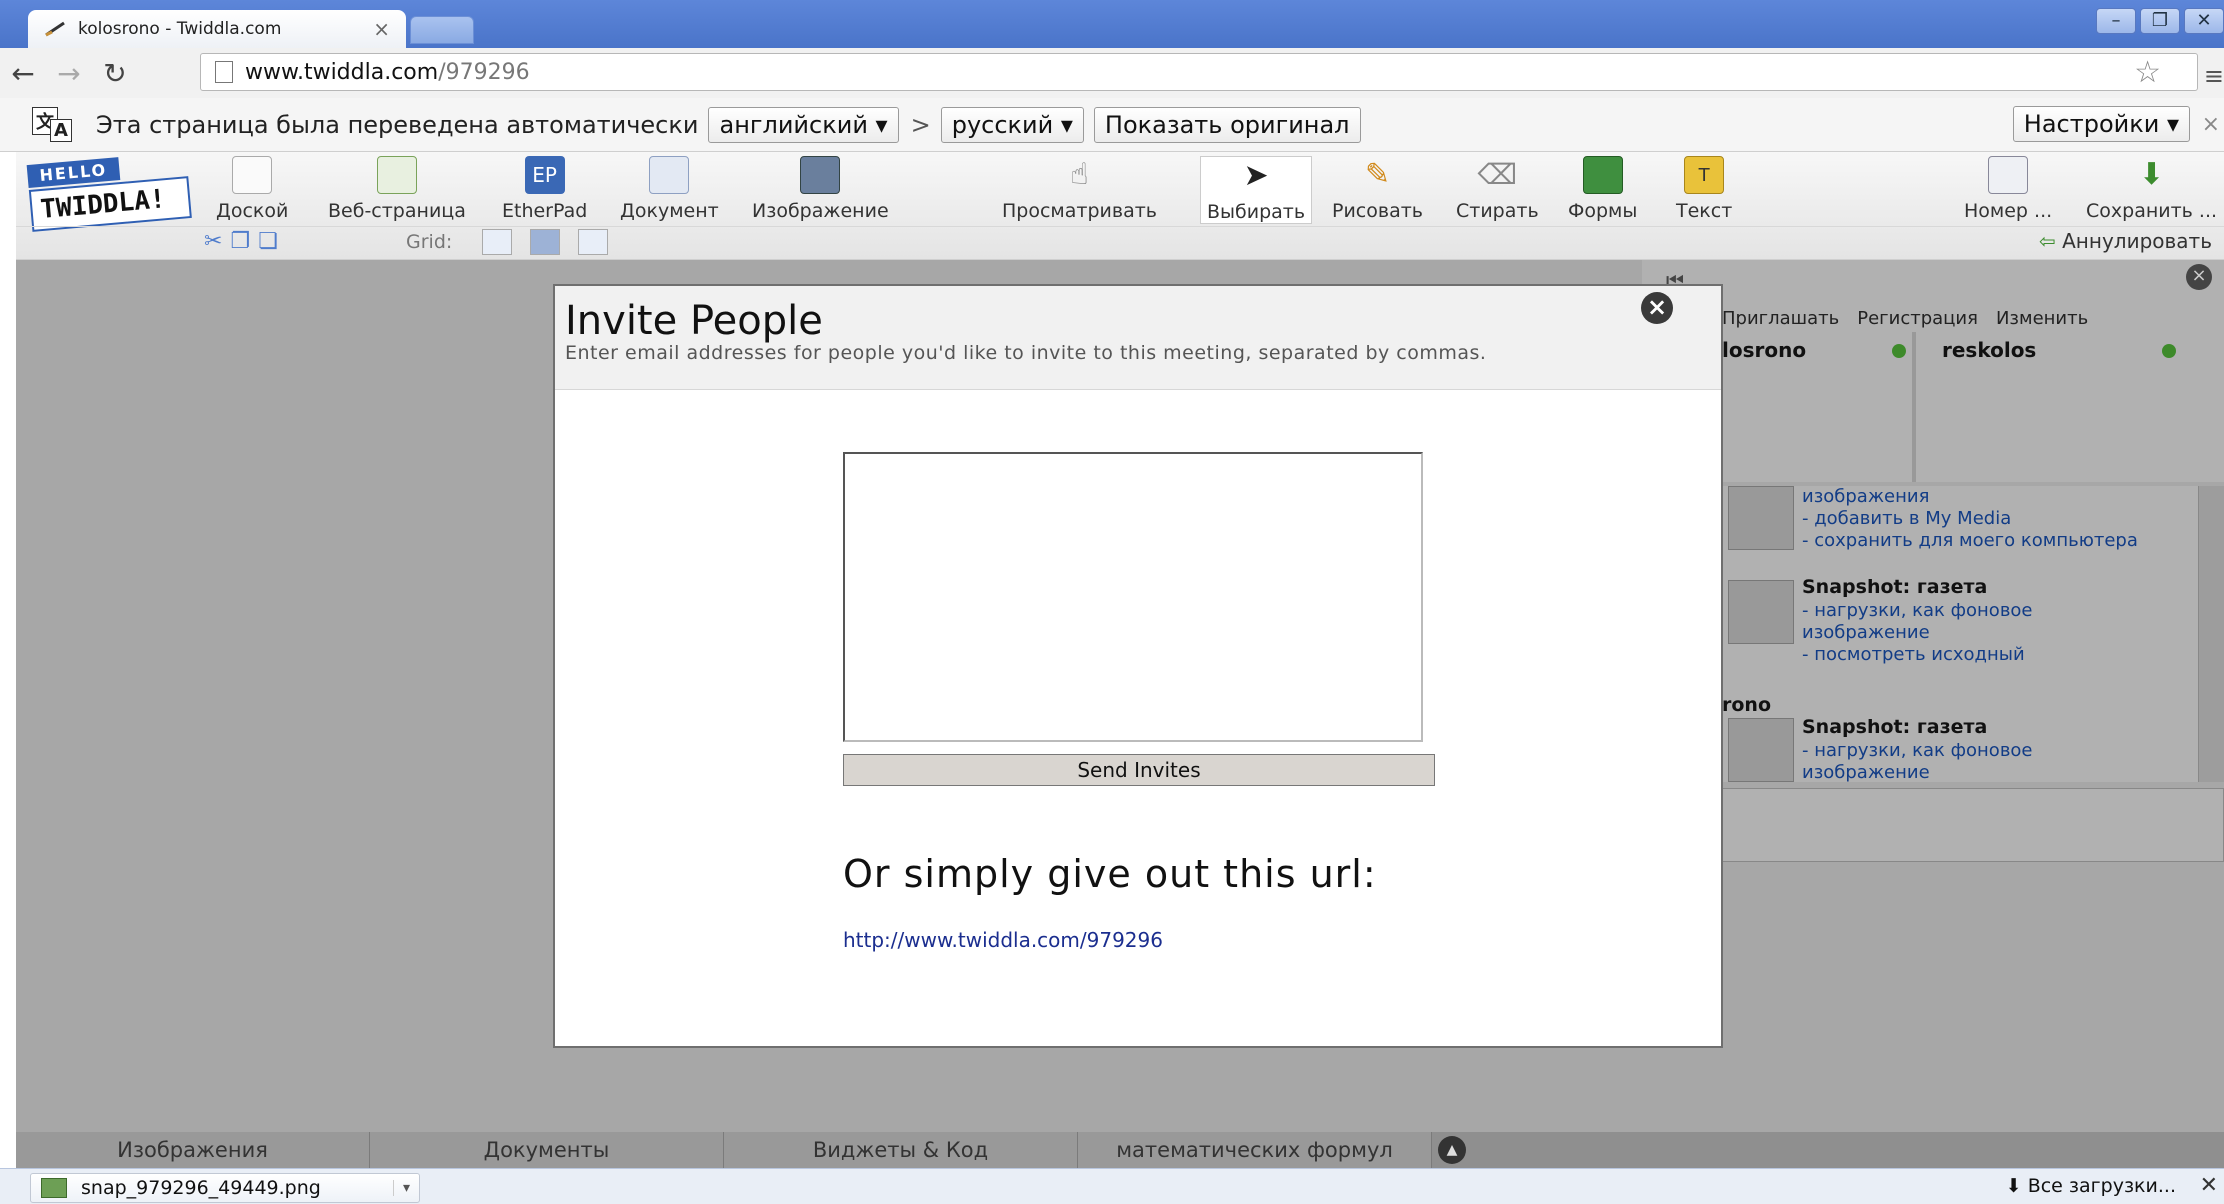 This screenshot has width=2224, height=1204. I want to click on tool-draw: ✎ Рисовать, so click(1377, 189).